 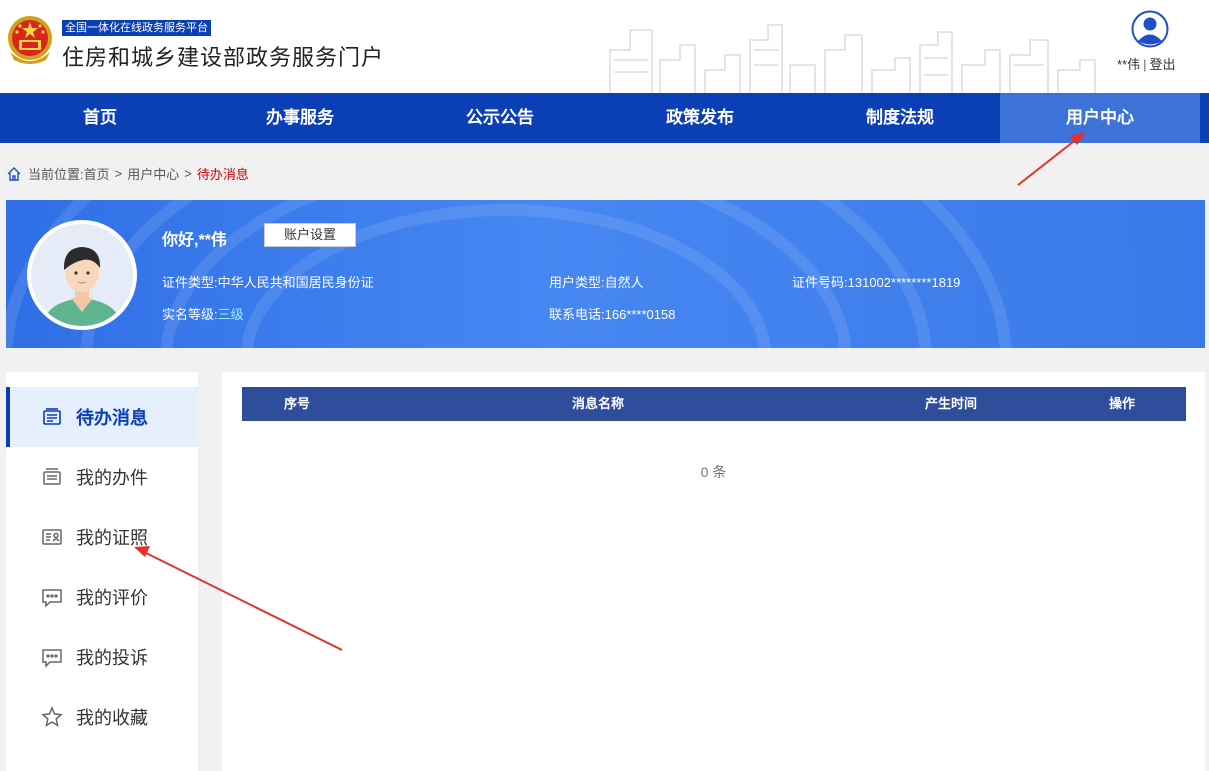 I want to click on nav-item-policies: 政策发布, so click(x=700, y=118).